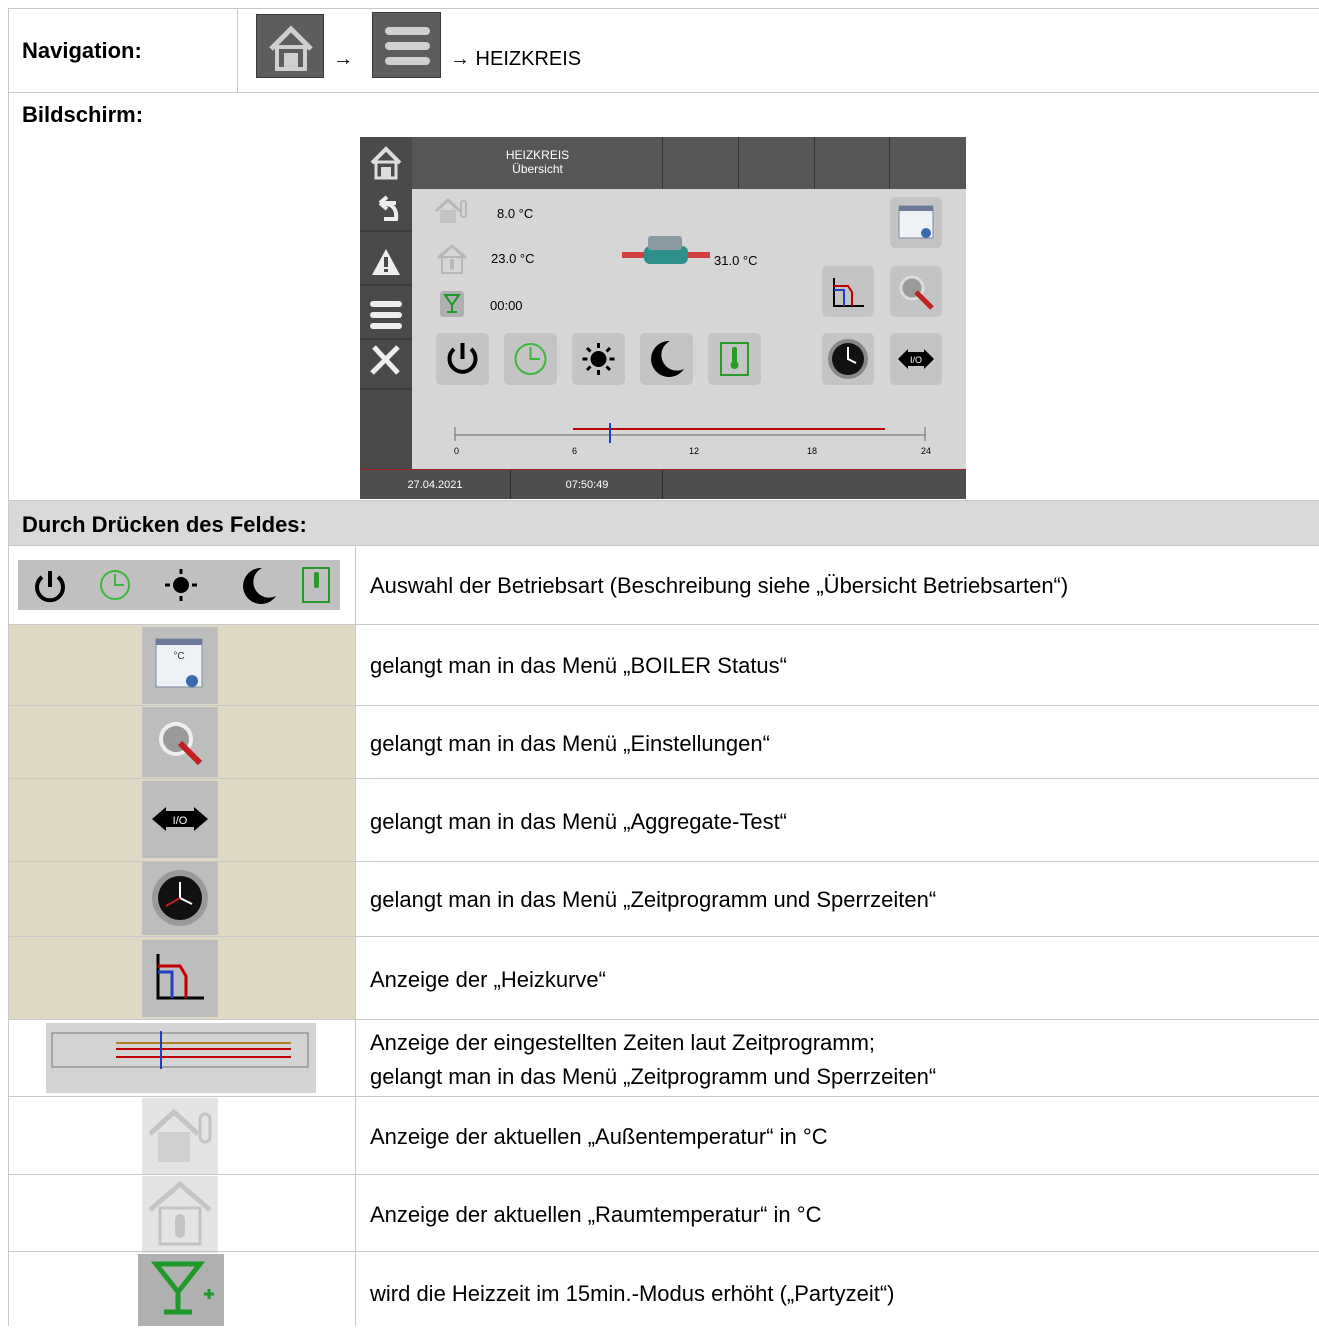  I want to click on mode-auto-button, so click(530, 359).